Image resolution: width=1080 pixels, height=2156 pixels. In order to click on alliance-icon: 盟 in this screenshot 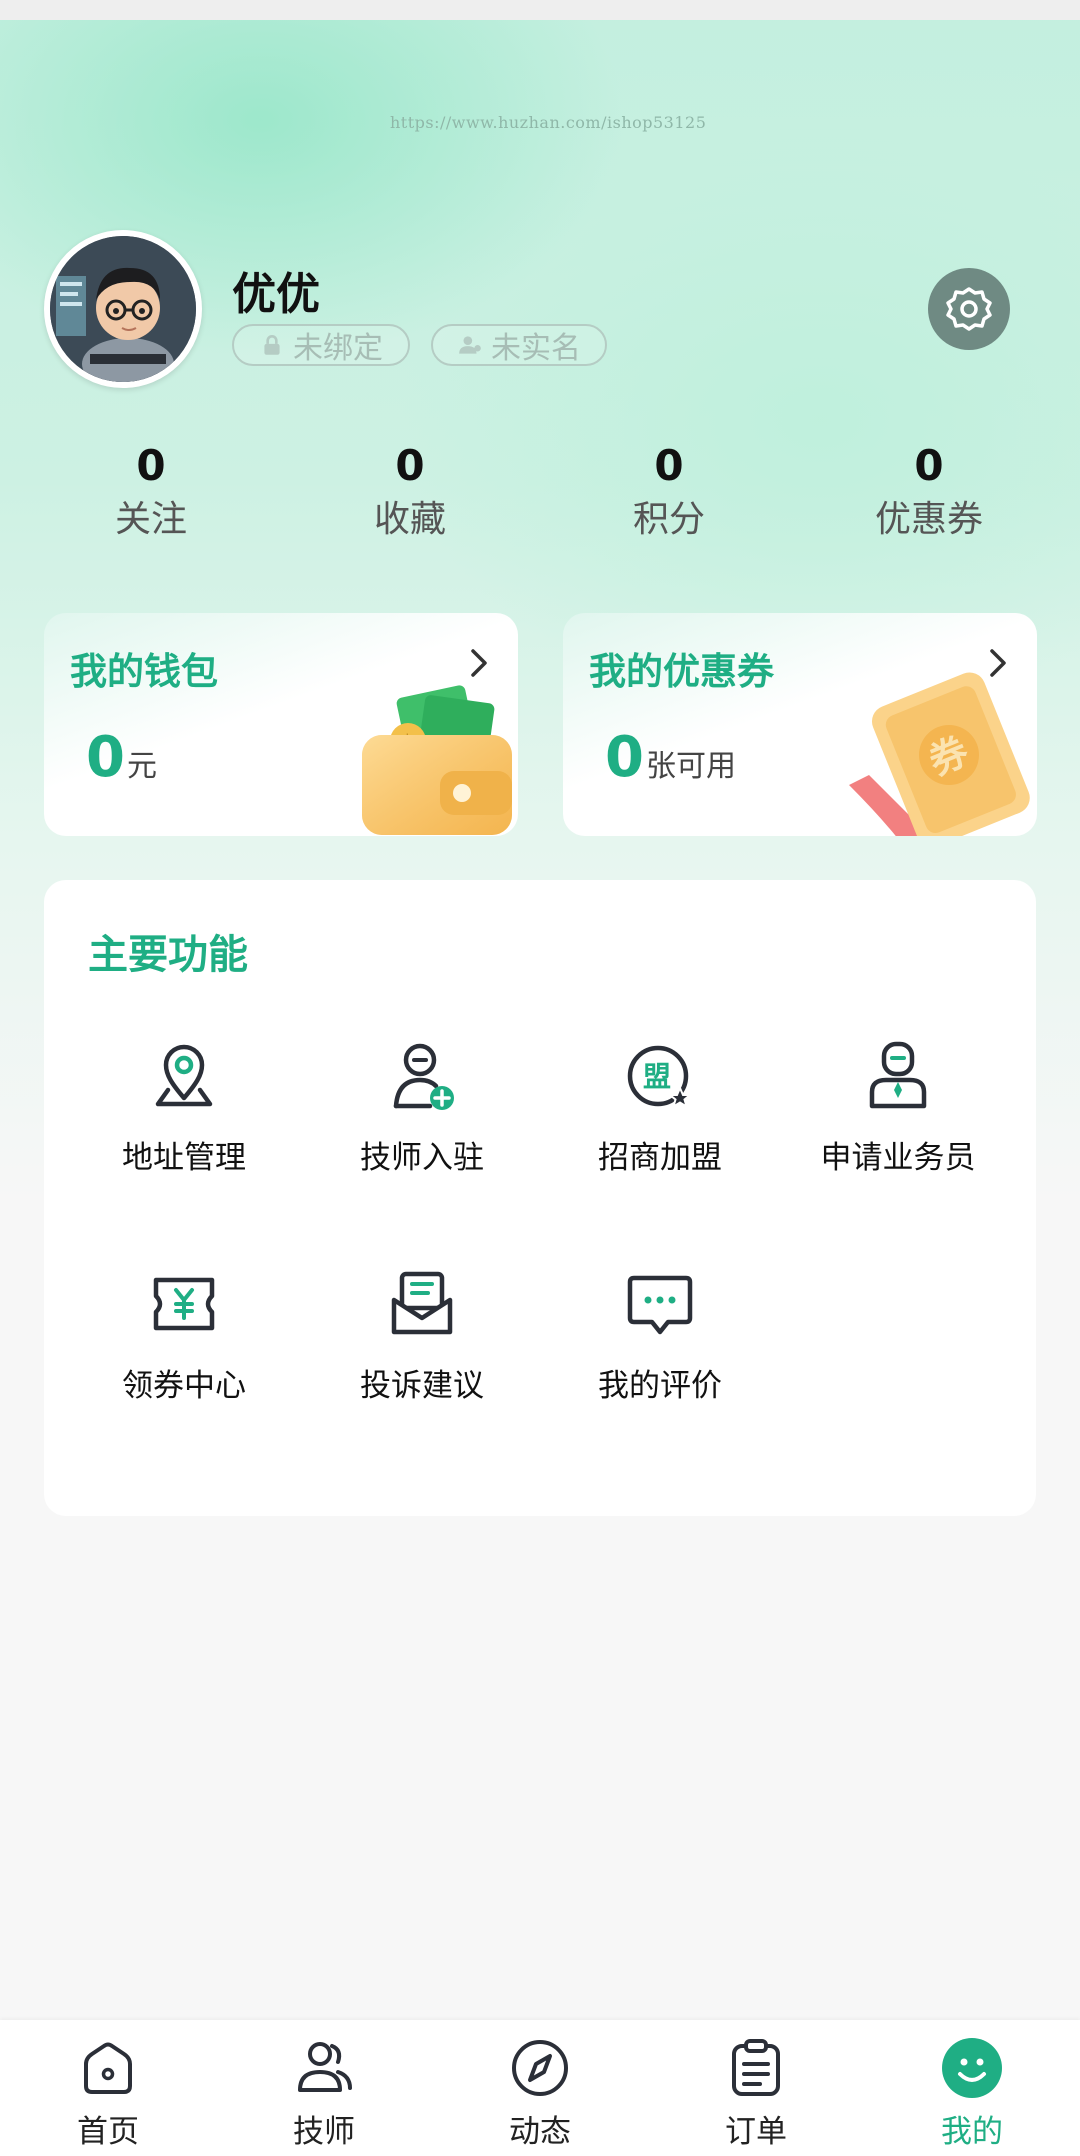, I will do `click(660, 1077)`.